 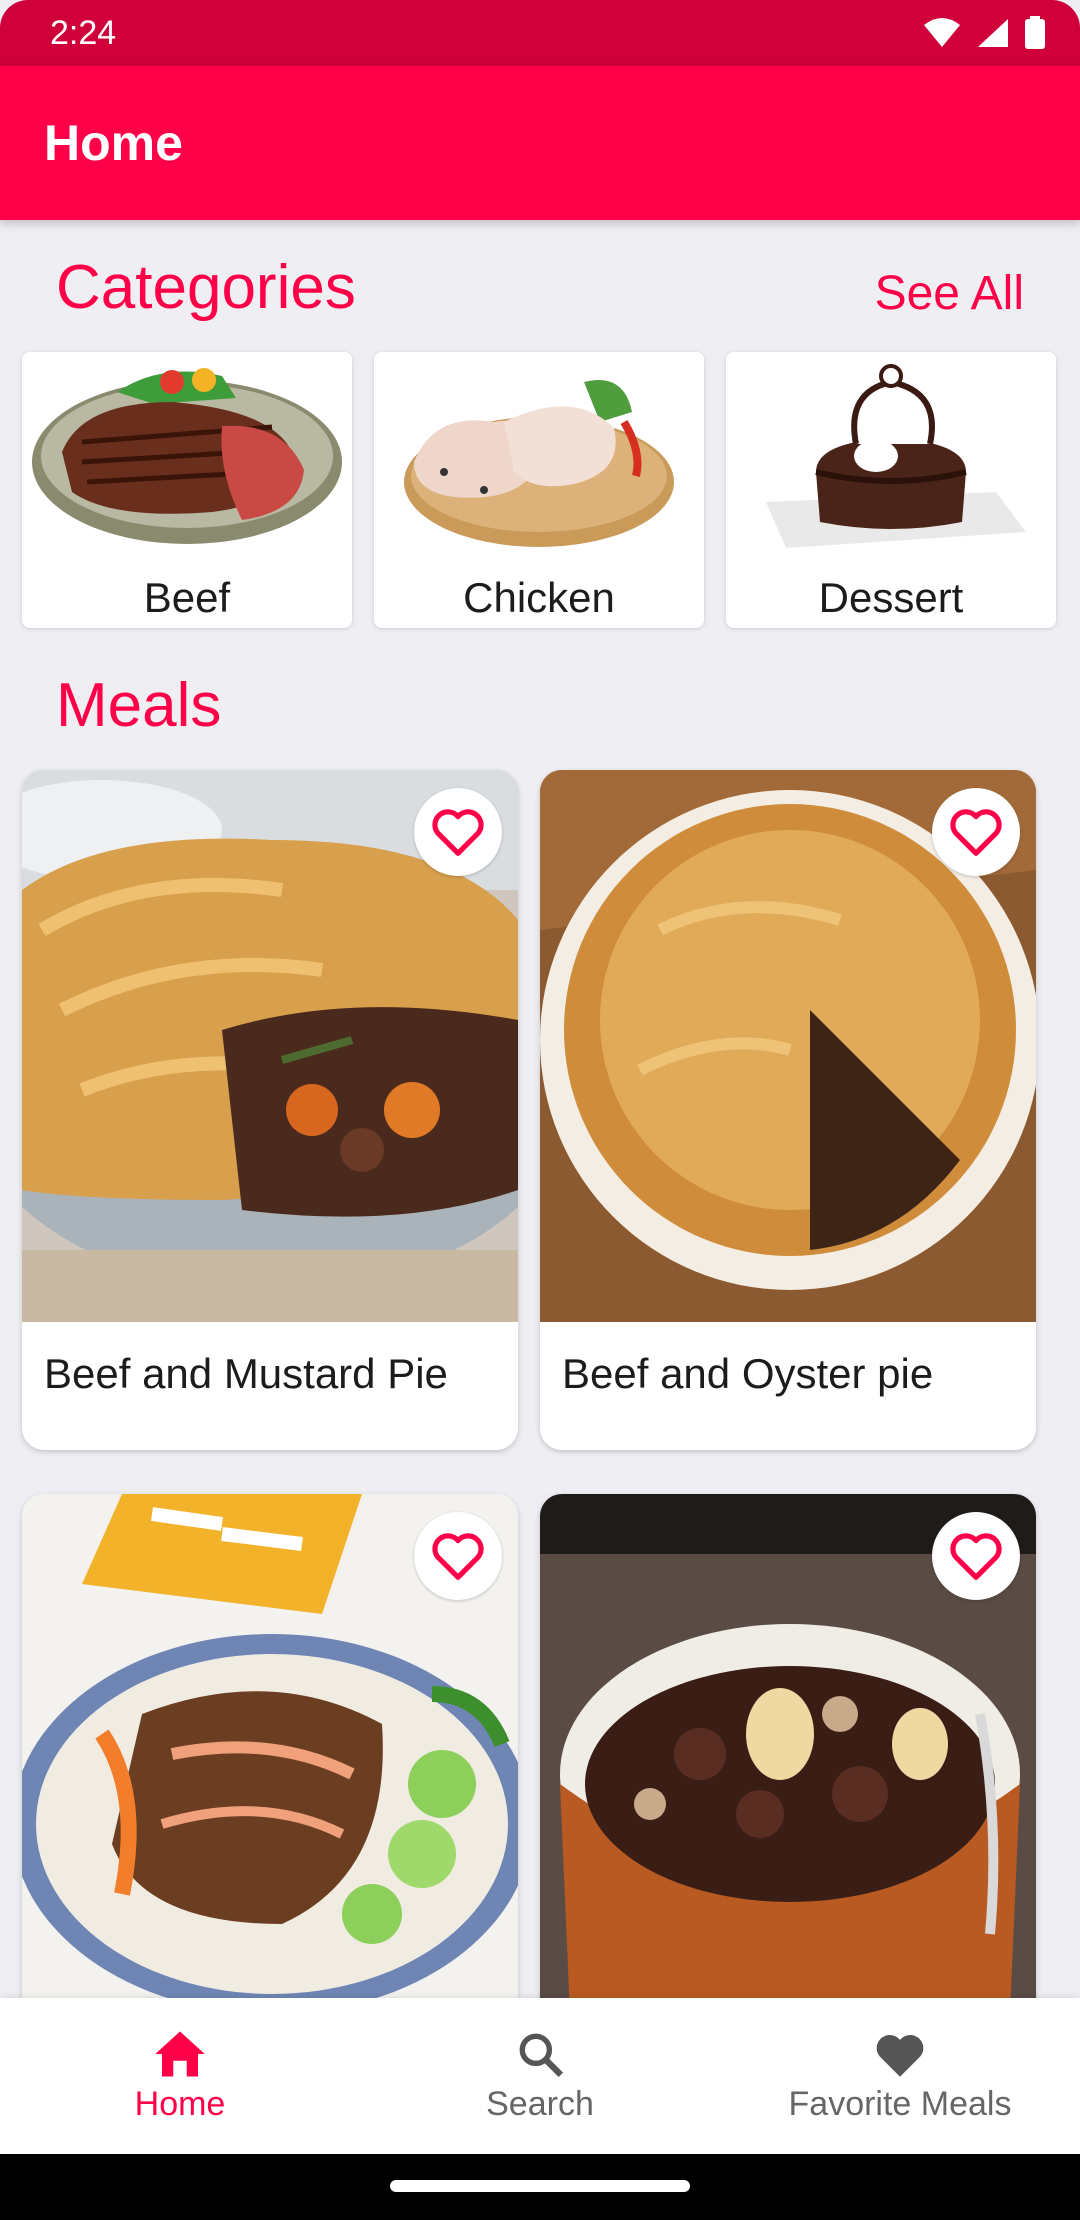 I want to click on meals-title: Meals, so click(x=139, y=705).